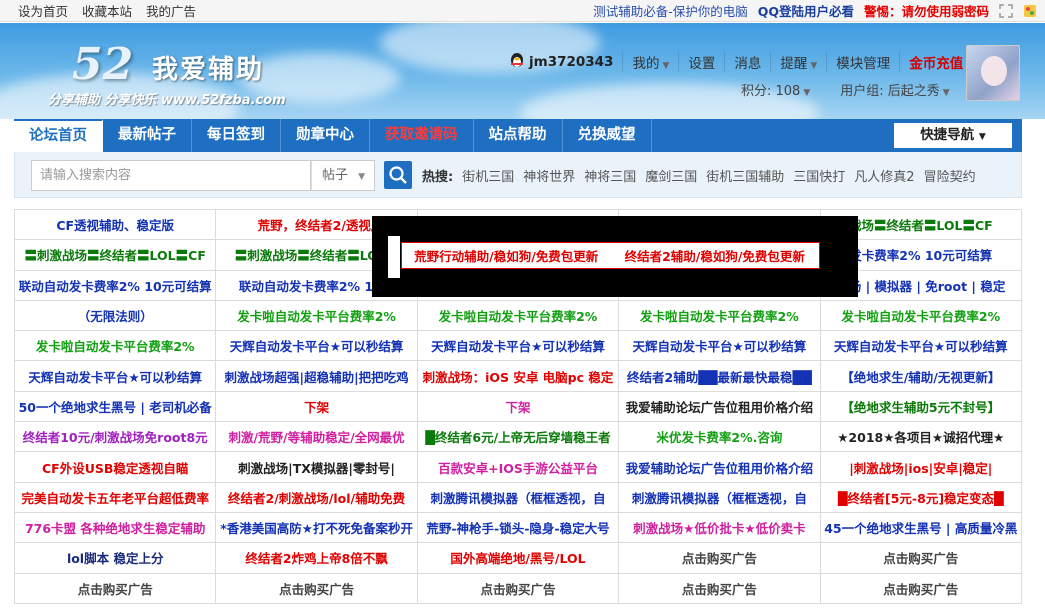 This screenshot has height=609, width=1045. I want to click on user-name-item: jm3720343, so click(561, 61).